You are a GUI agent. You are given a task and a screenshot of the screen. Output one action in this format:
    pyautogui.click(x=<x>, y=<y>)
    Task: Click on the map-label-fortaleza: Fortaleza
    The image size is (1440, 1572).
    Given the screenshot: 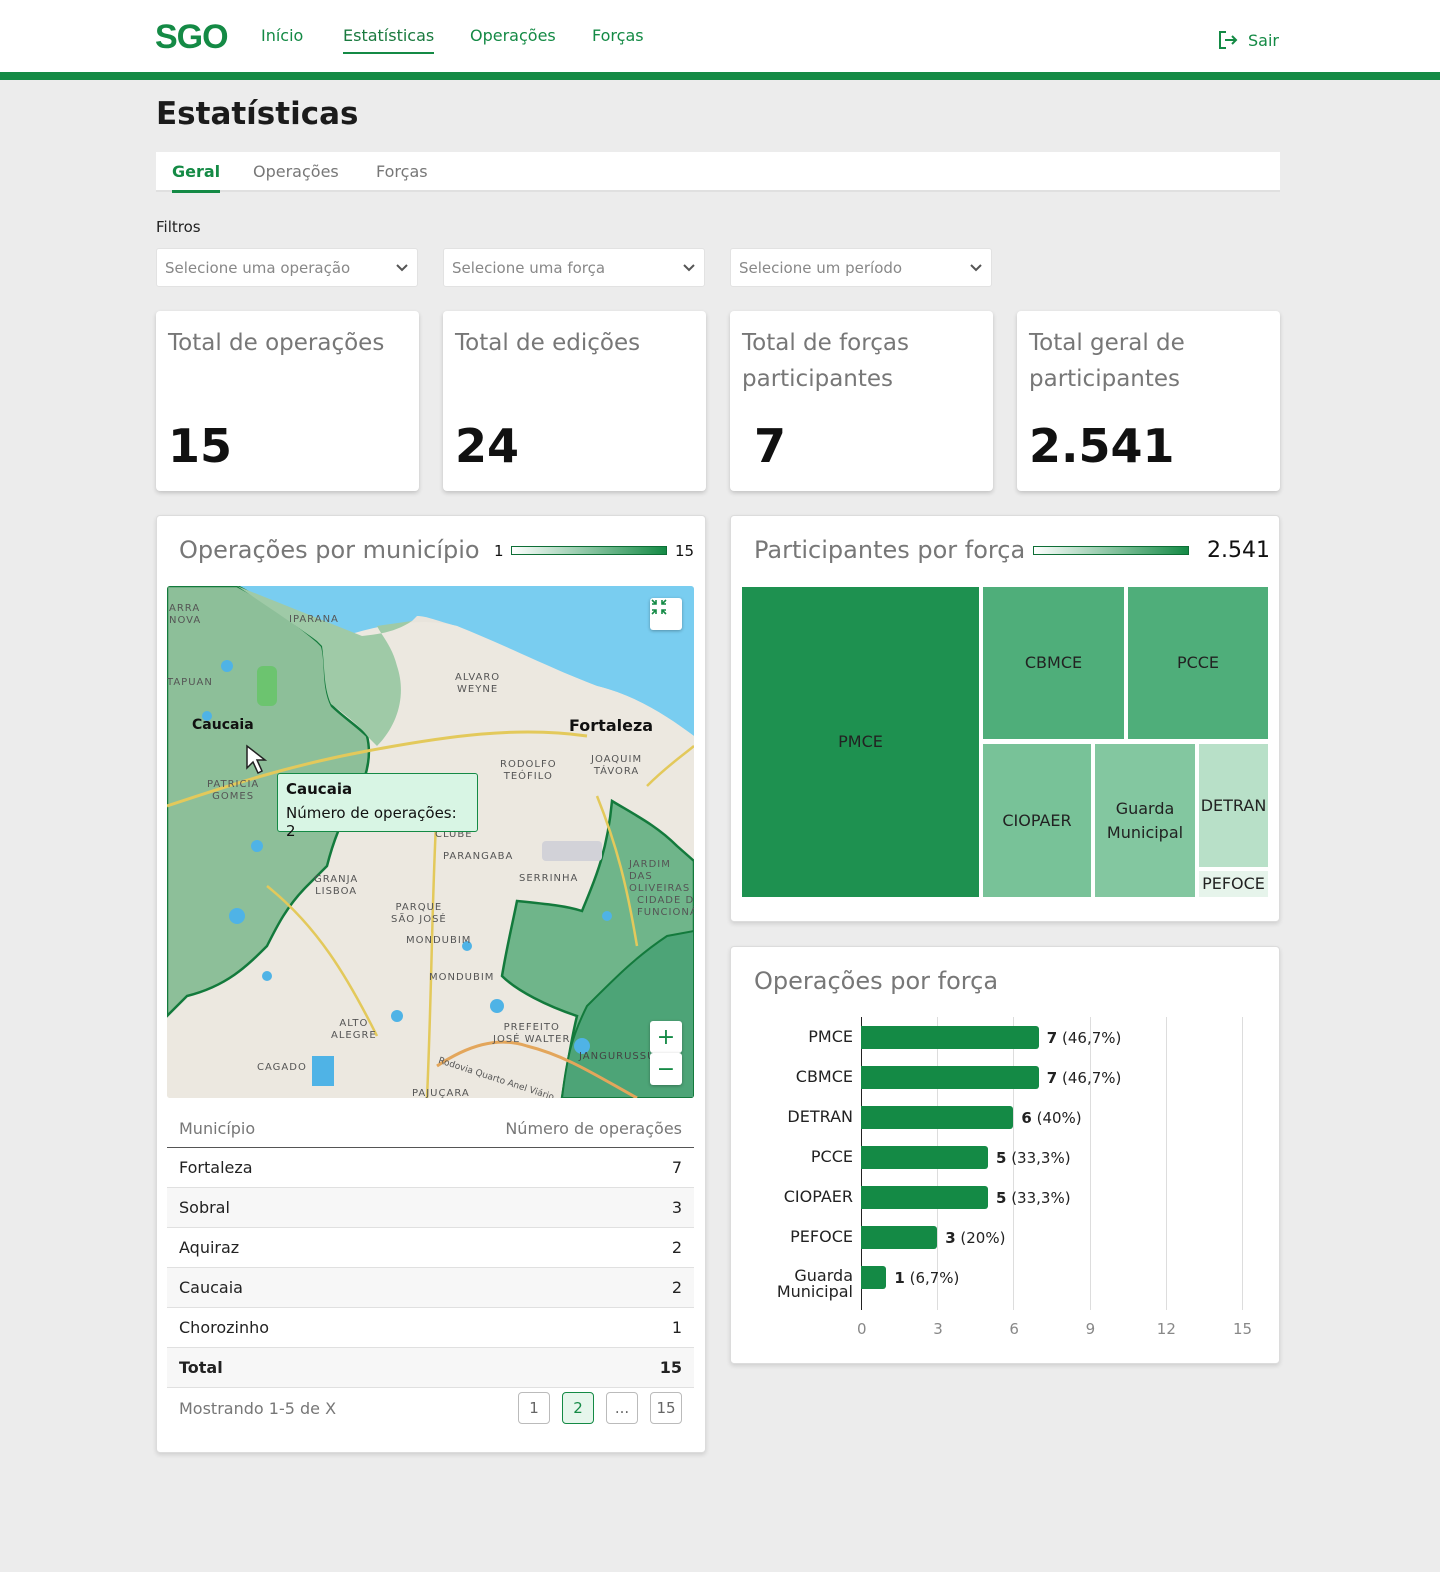 What is the action you would take?
    pyautogui.click(x=611, y=725)
    